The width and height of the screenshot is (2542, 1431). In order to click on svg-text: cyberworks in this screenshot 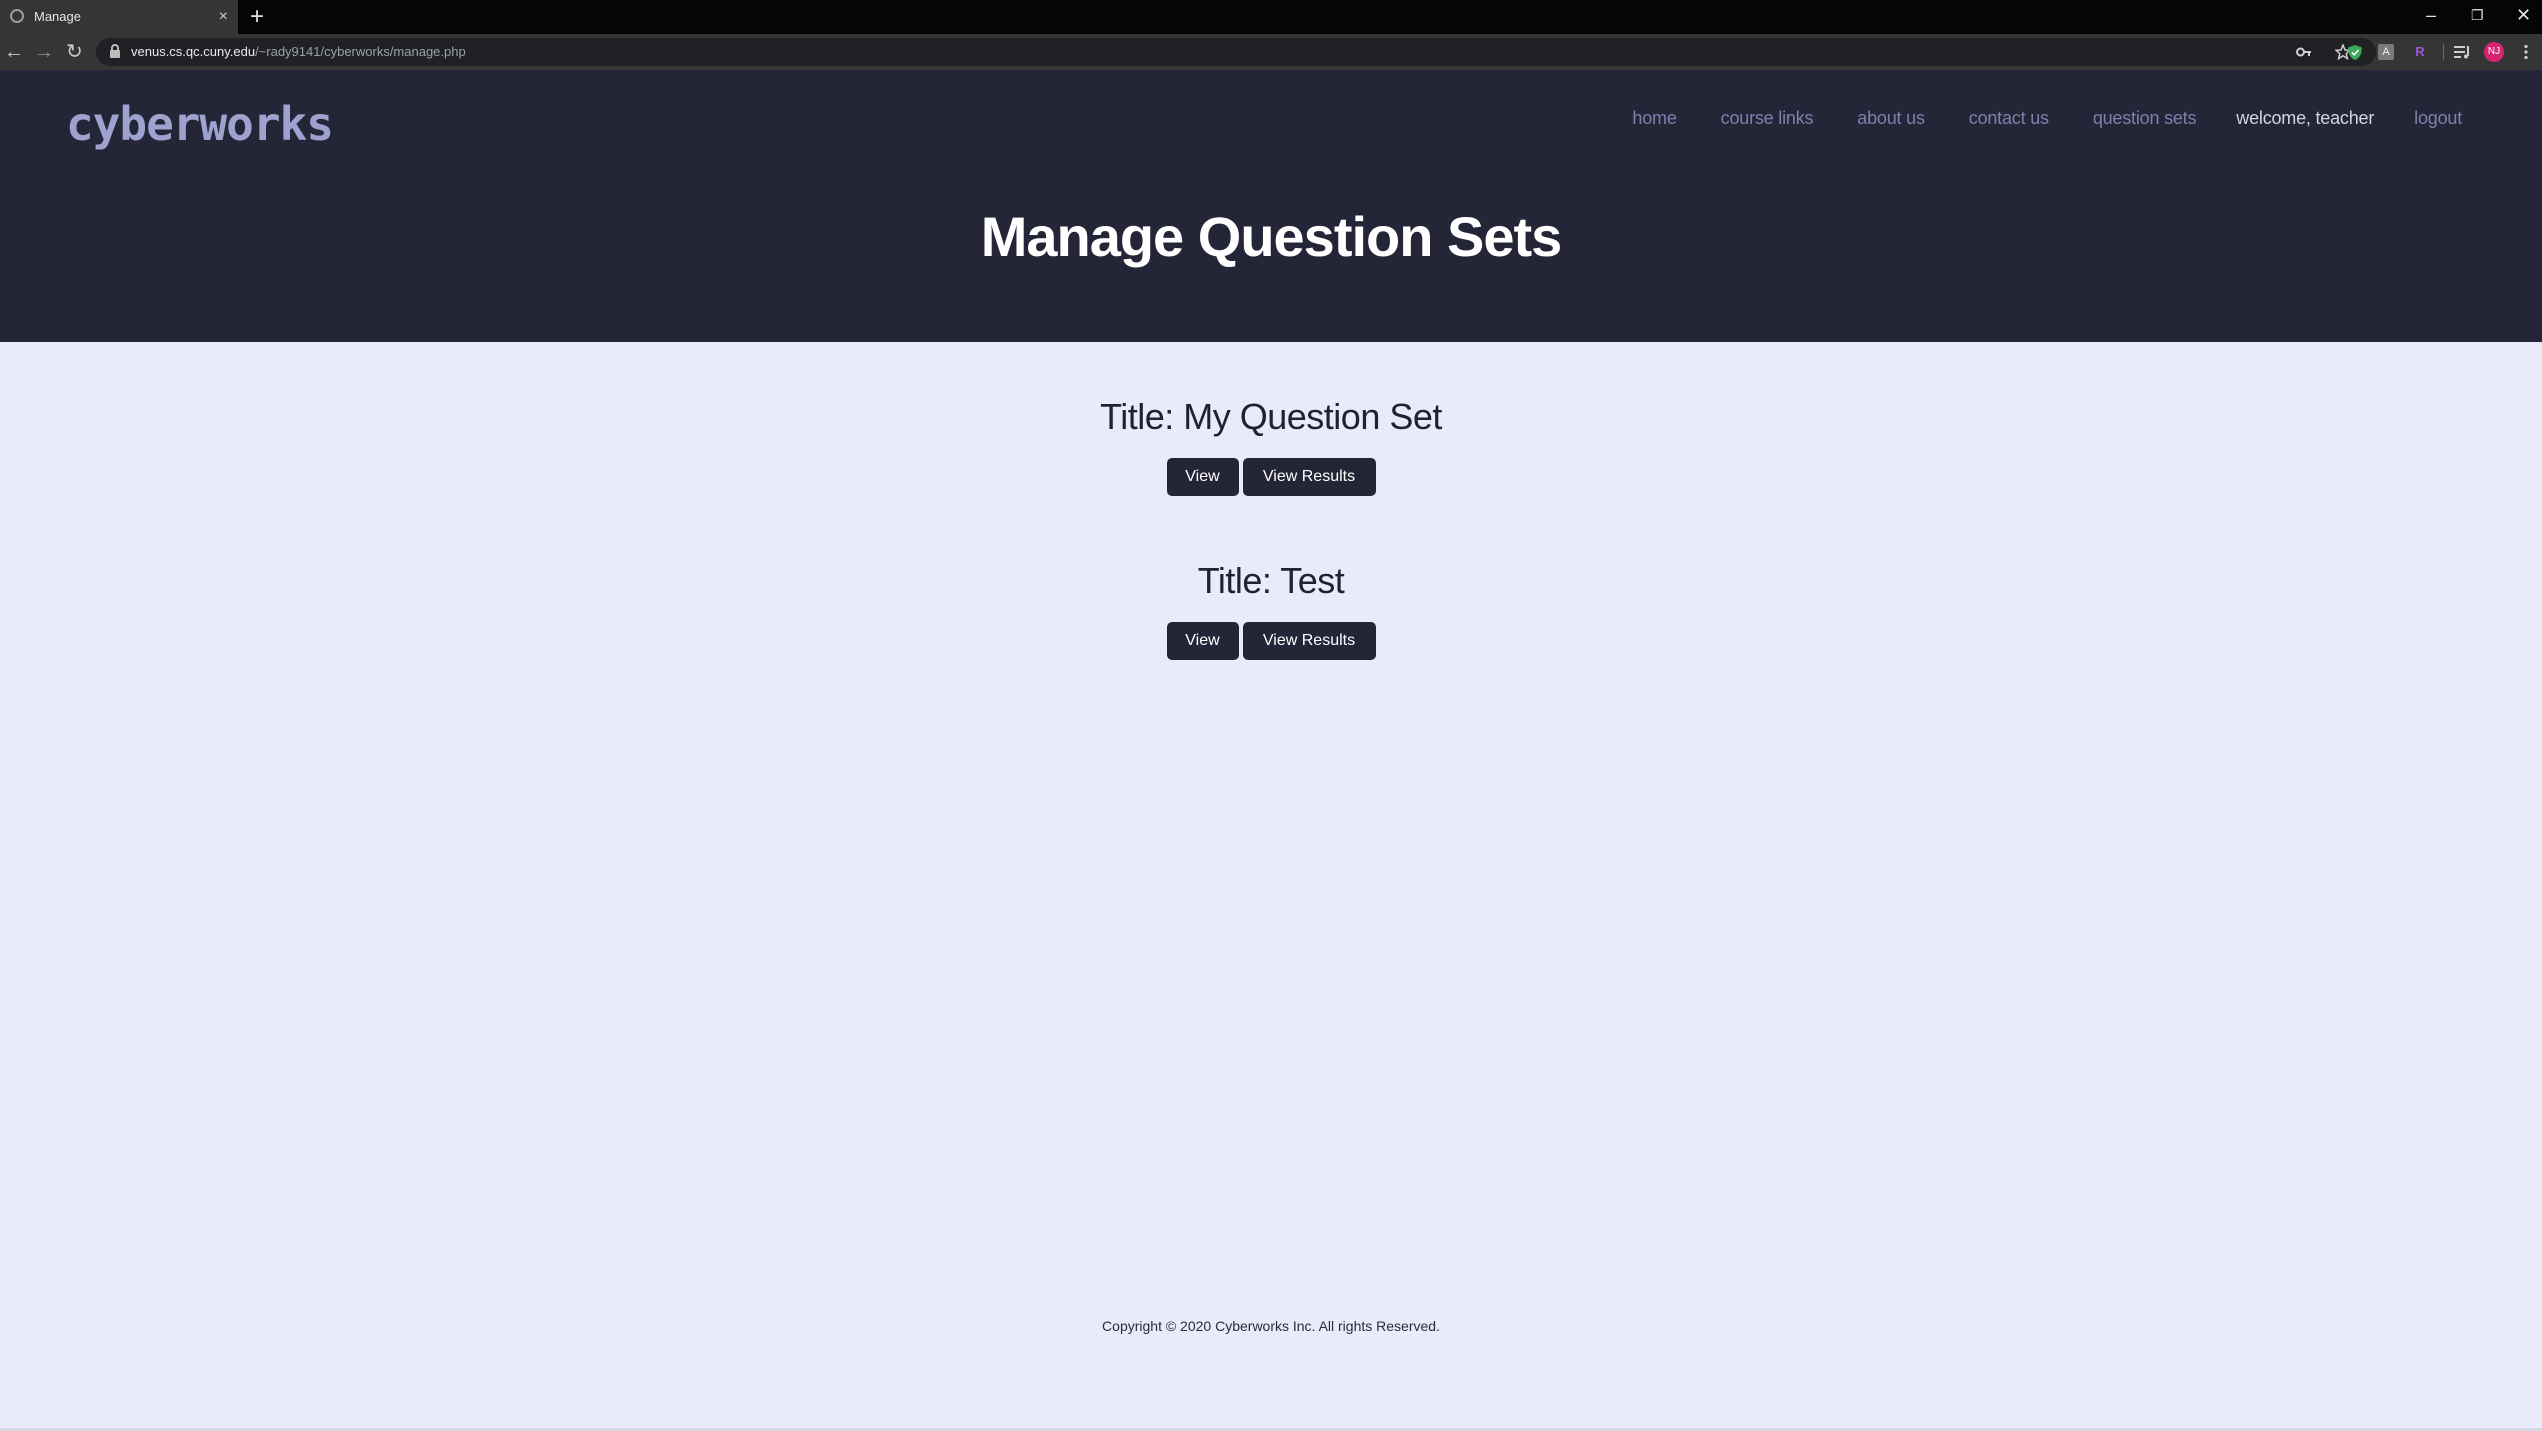, I will do `click(199, 124)`.